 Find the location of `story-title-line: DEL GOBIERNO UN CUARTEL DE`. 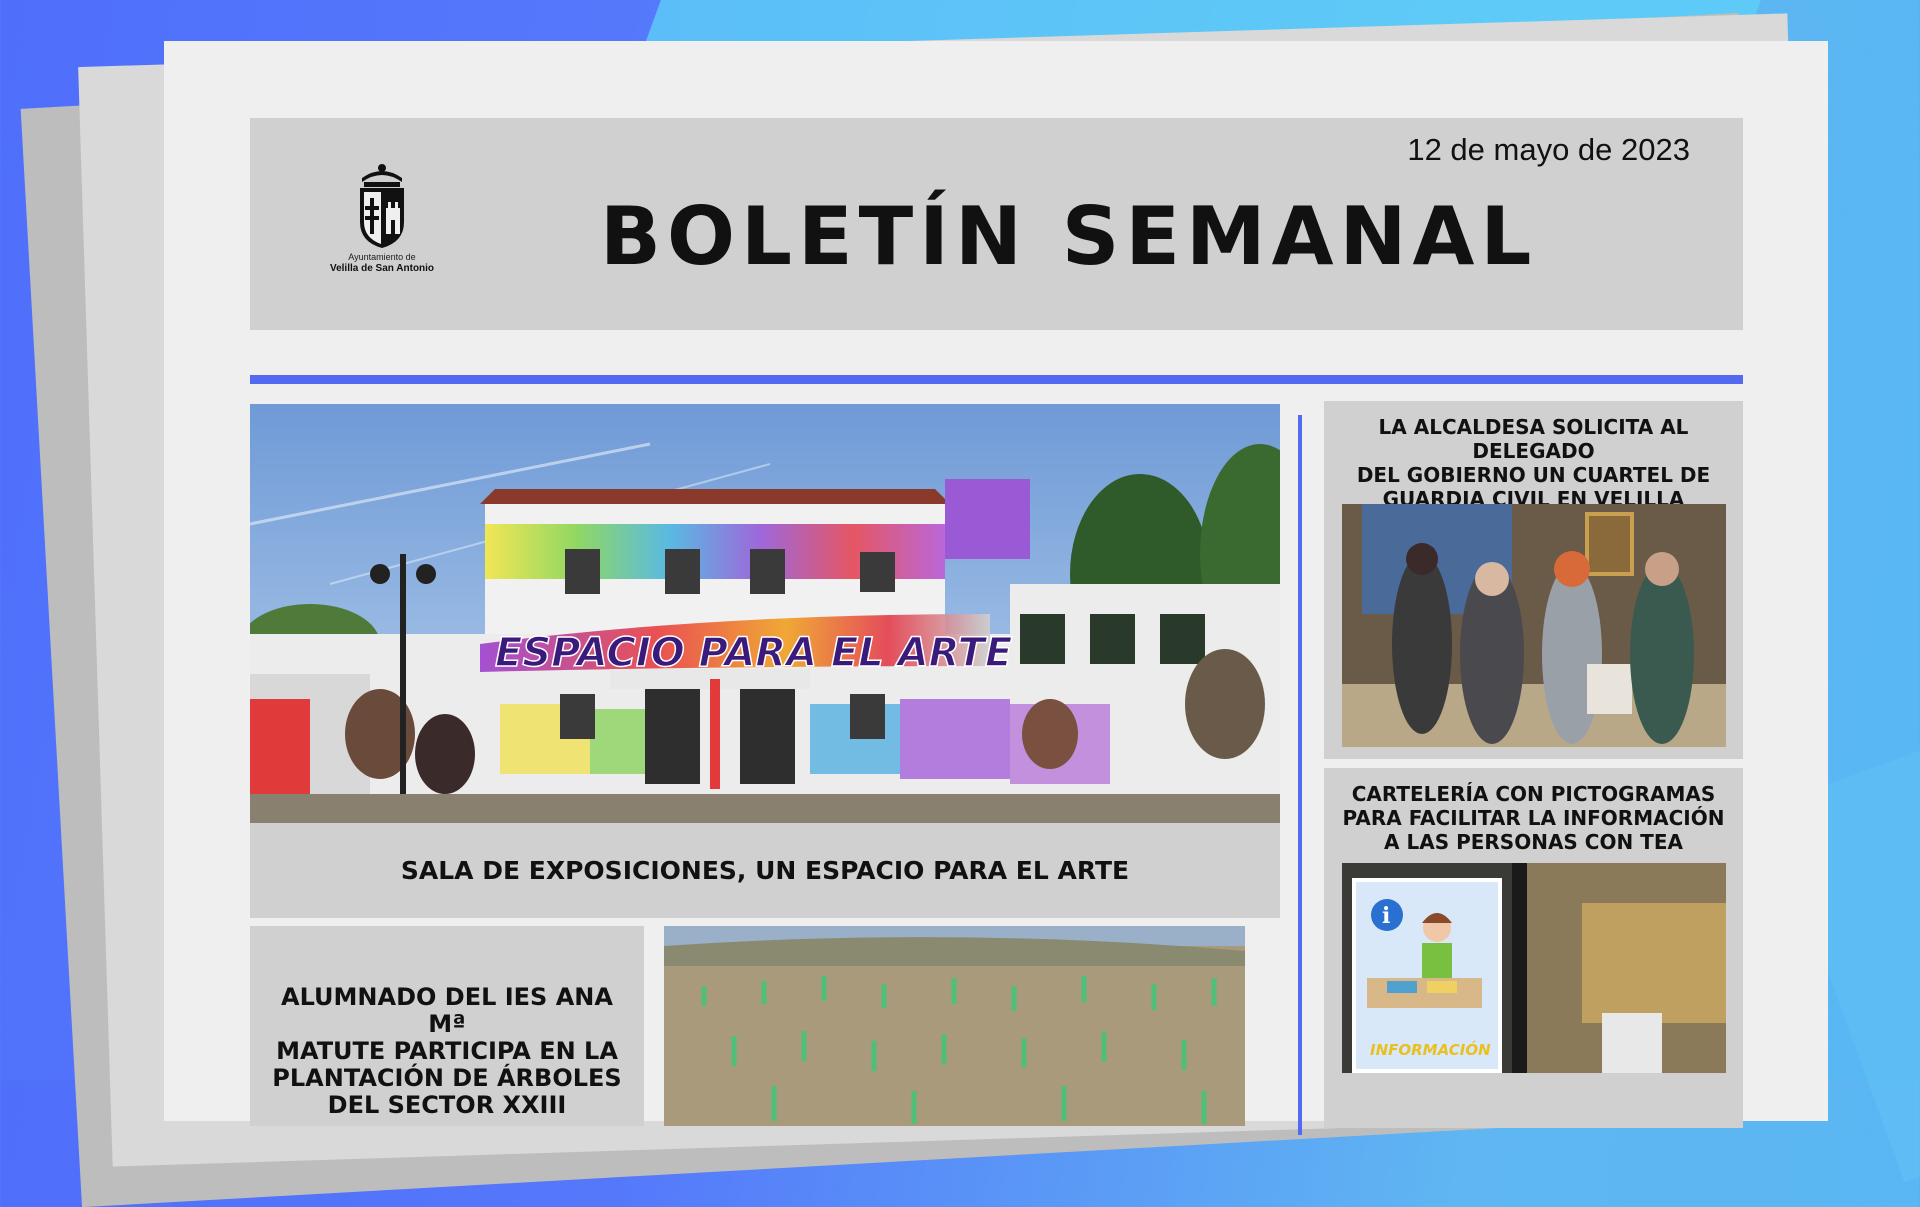

story-title-line: DEL GOBIERNO UN CUARTEL DE is located at coordinates (1533, 475).